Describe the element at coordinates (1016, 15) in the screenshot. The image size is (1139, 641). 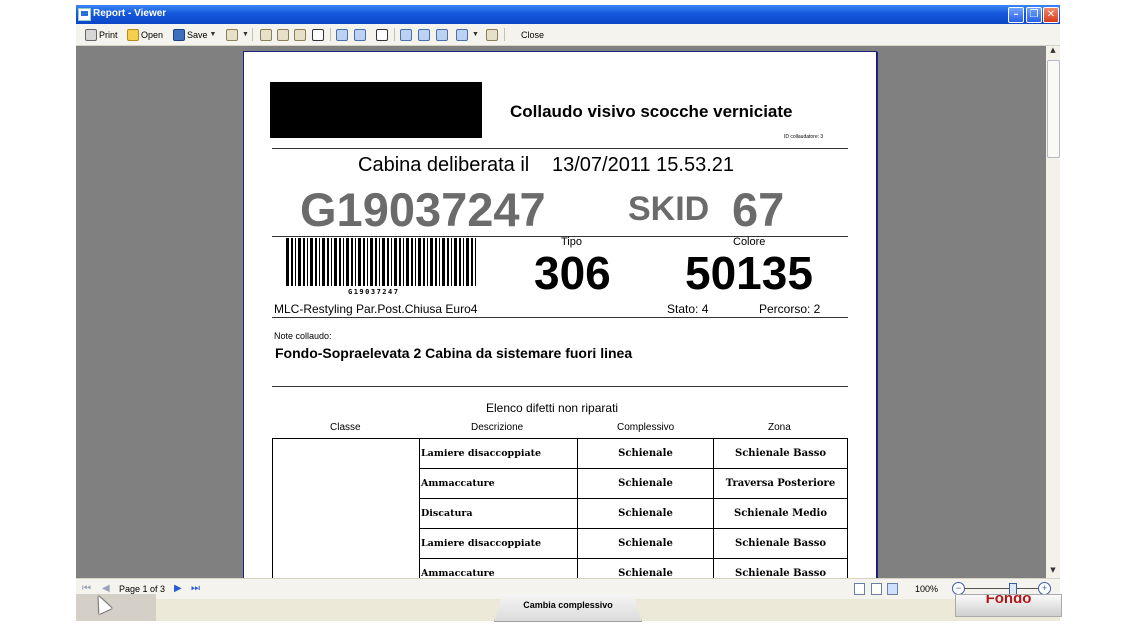
I see `minimize-button: –` at that location.